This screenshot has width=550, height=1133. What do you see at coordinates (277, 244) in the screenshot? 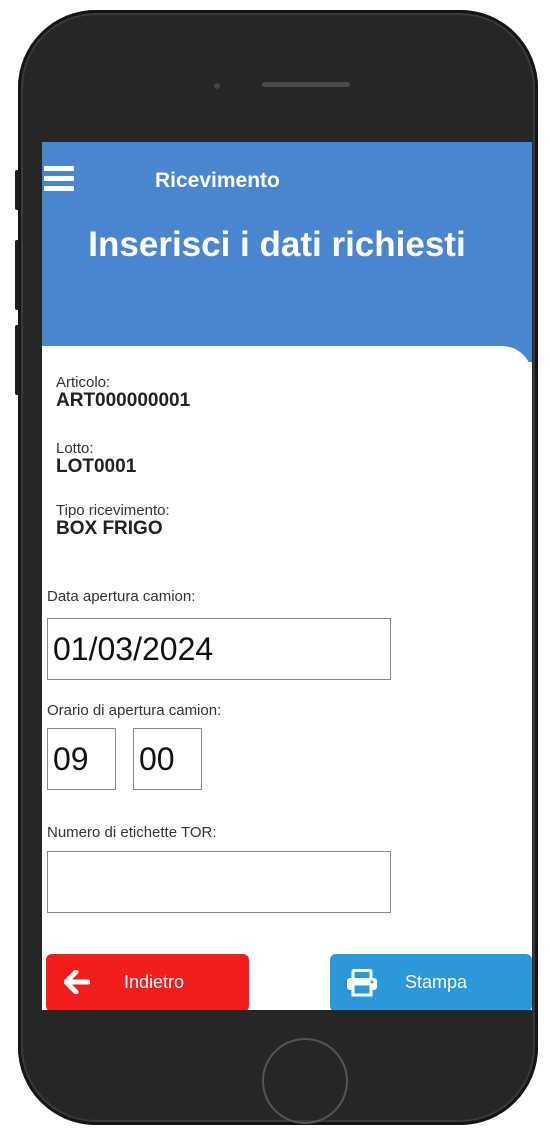
I see `page-heading: Inserisci i dati richiesti` at bounding box center [277, 244].